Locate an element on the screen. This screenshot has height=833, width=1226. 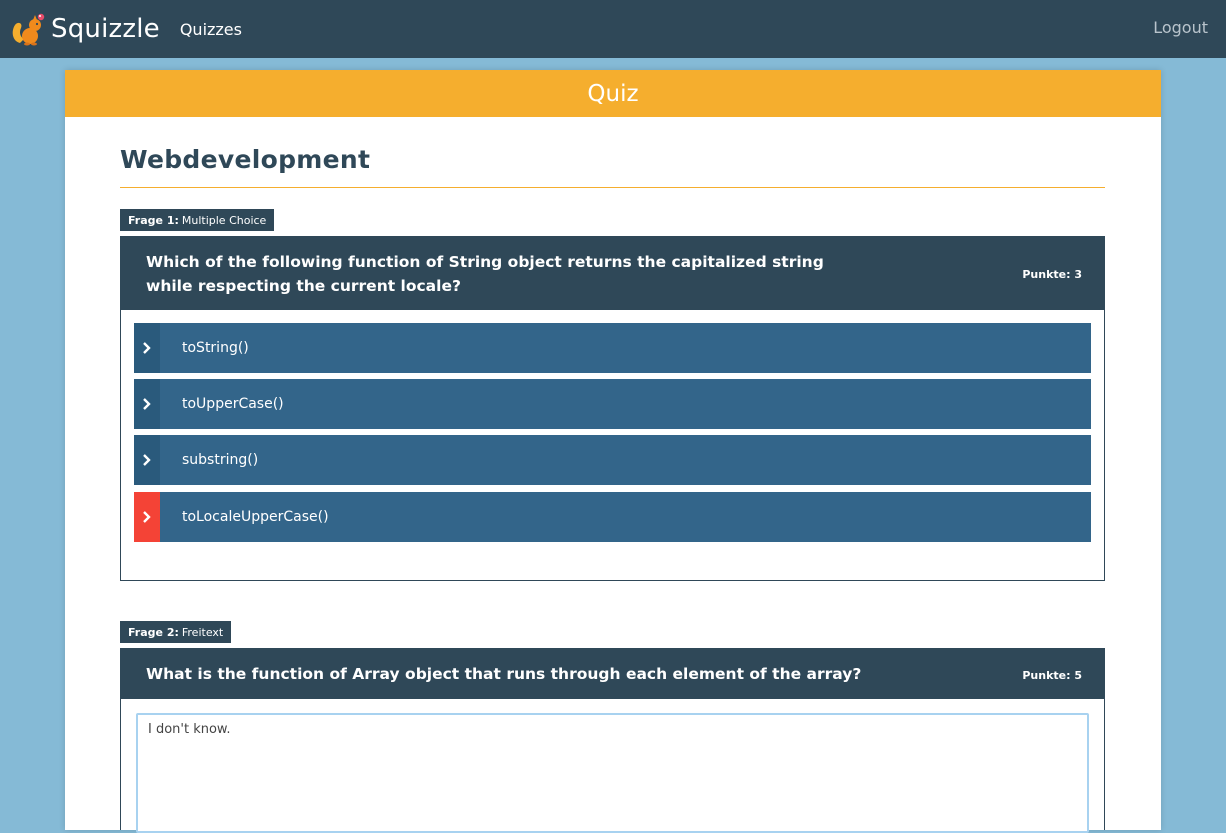
top-navbar: Squizzle Quizzes Logout is located at coordinates (613, 29).